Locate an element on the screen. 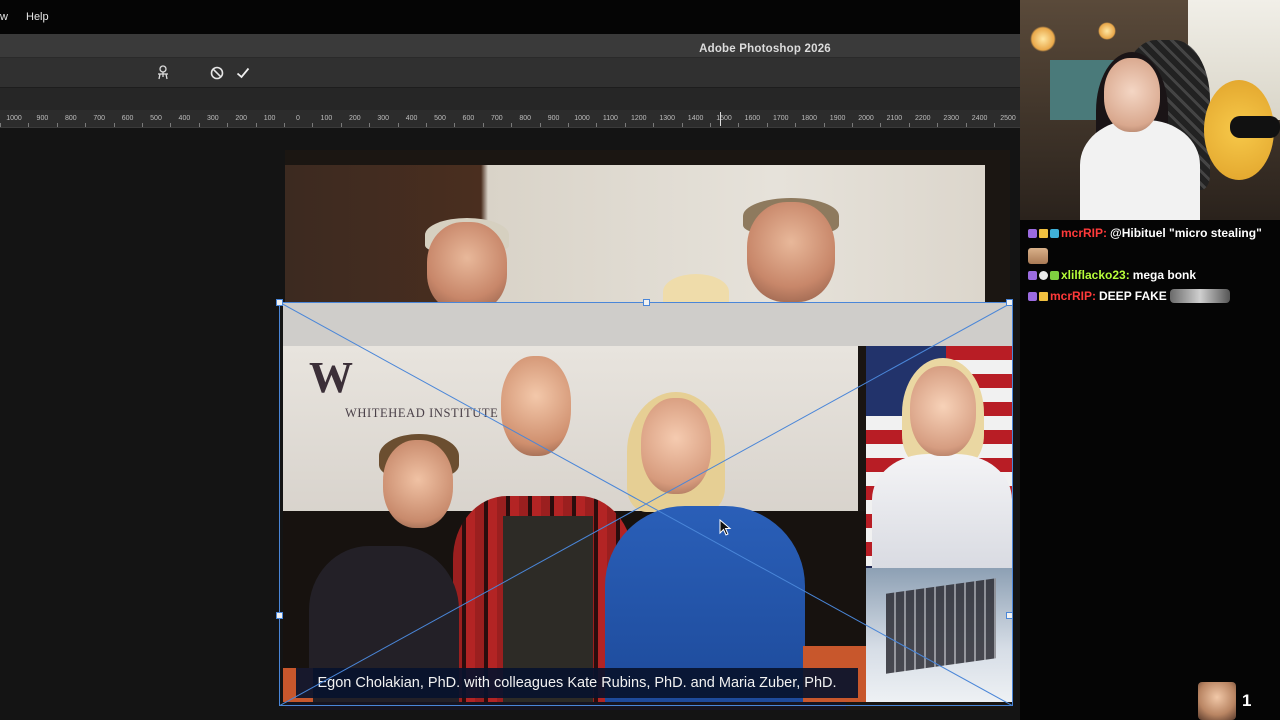  menu-help: Help is located at coordinates (37, 17).